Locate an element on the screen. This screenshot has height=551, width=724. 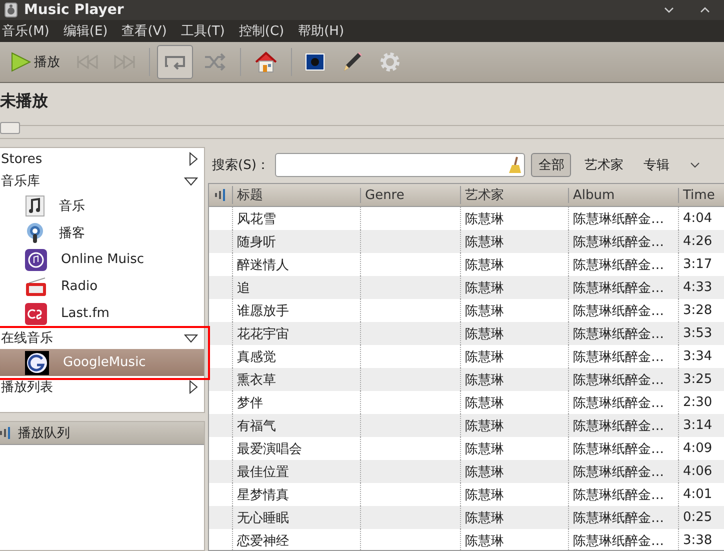
sidebar-section: 在线音乐 is located at coordinates (102, 338).